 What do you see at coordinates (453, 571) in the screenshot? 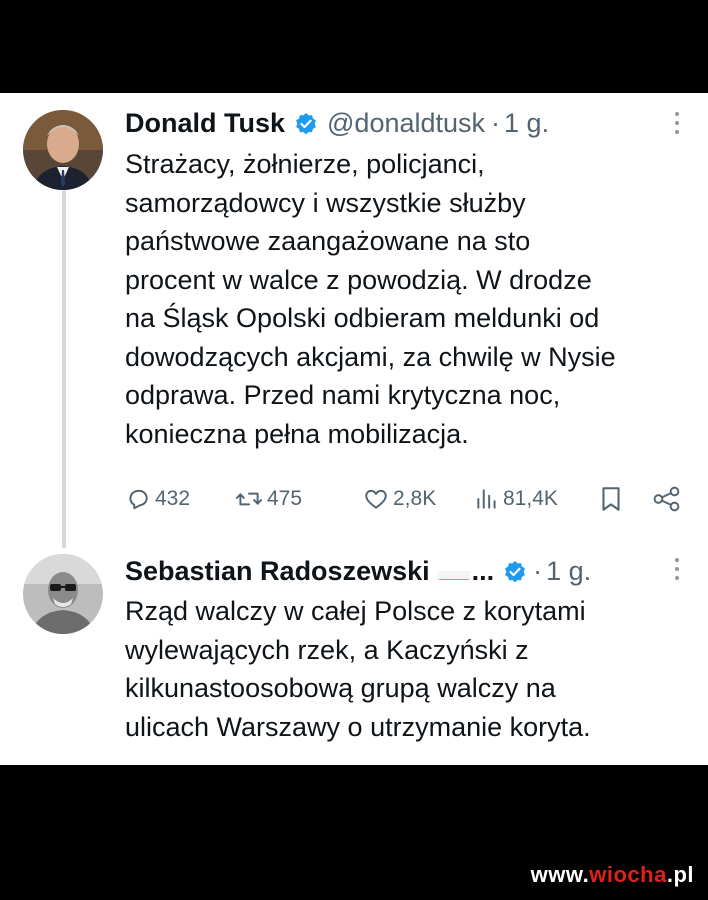
I see `poland-flag-icon` at bounding box center [453, 571].